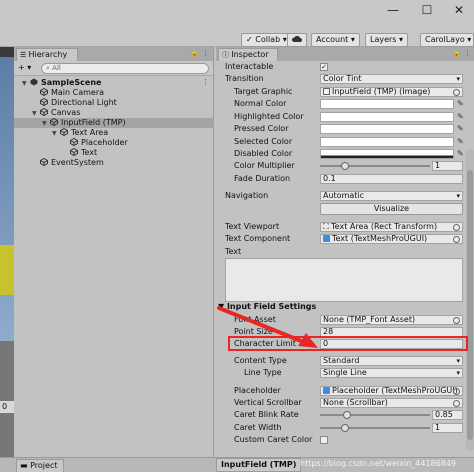 Image resolution: width=474 pixels, height=472 pixels. Describe the element at coordinates (267, 327) in the screenshot. I see `annotation-arrow` at that location.